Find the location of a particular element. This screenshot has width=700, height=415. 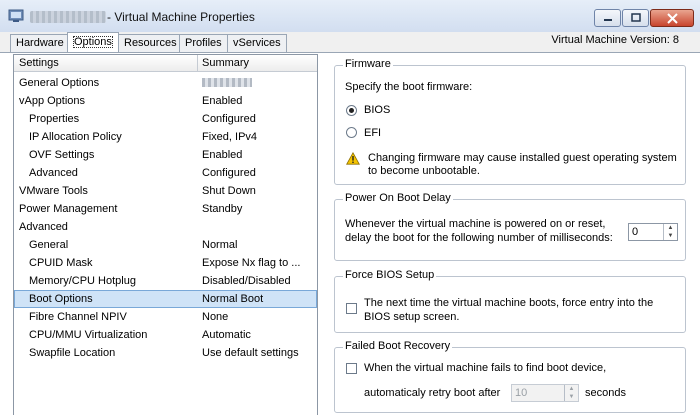

settings-list-header: Settings Summary is located at coordinates (165, 63).